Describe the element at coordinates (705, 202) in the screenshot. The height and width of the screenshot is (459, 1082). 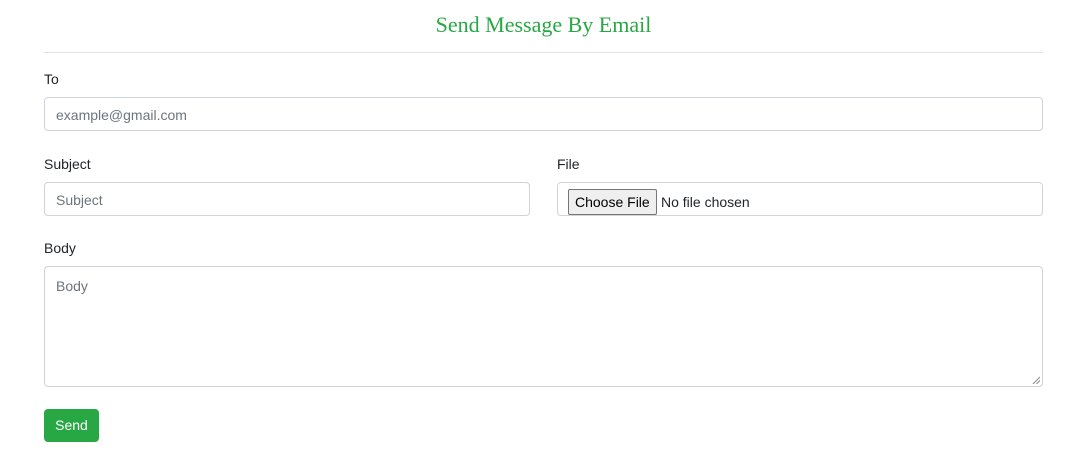
I see `file-status: No file chosen` at that location.